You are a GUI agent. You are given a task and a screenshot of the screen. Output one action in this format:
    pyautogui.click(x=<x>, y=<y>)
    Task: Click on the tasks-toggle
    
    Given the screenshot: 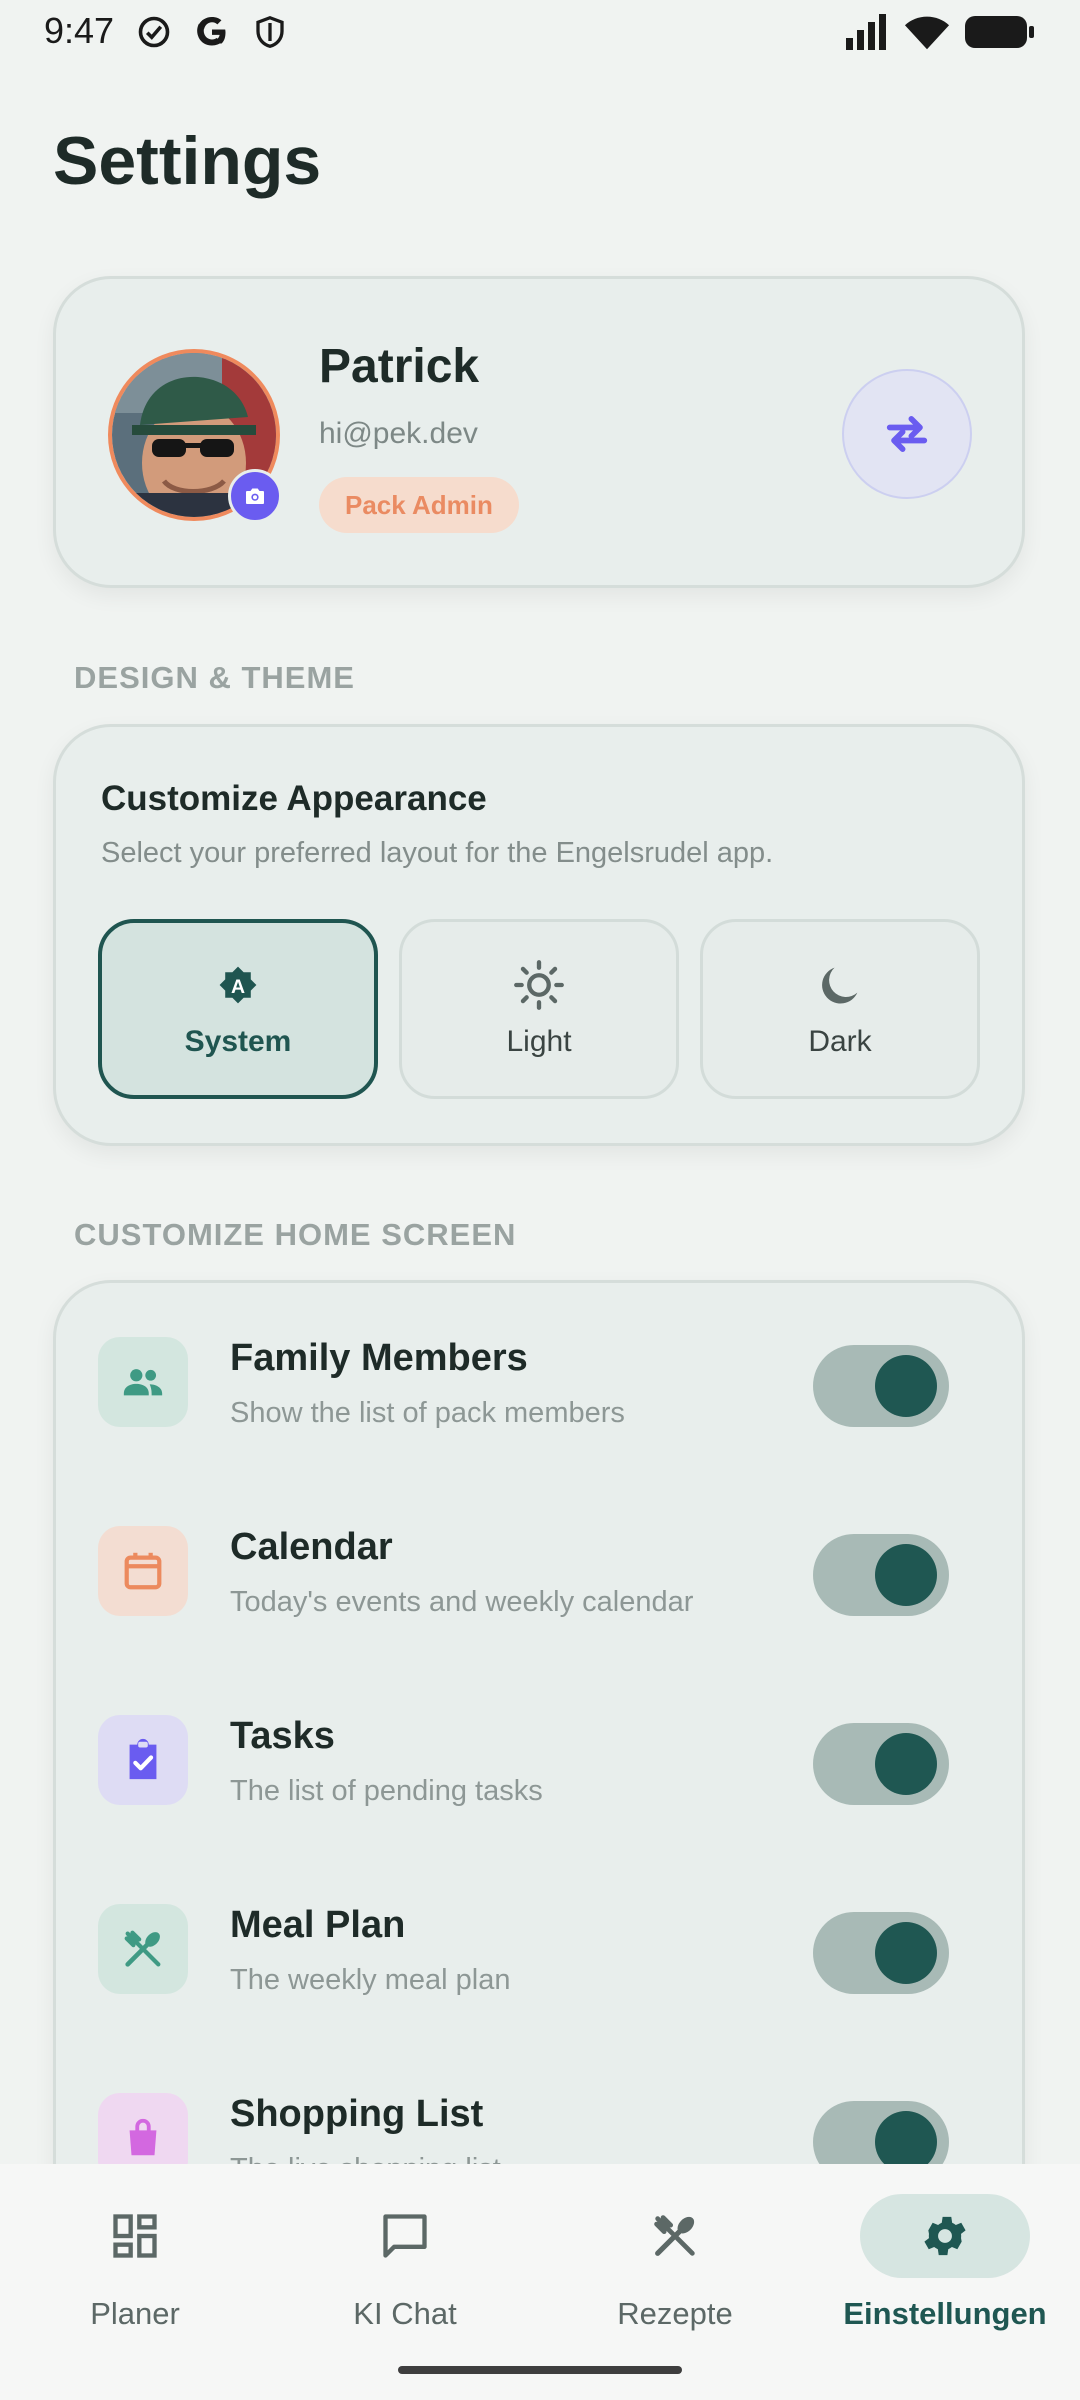 What is the action you would take?
    pyautogui.click(x=881, y=1764)
    